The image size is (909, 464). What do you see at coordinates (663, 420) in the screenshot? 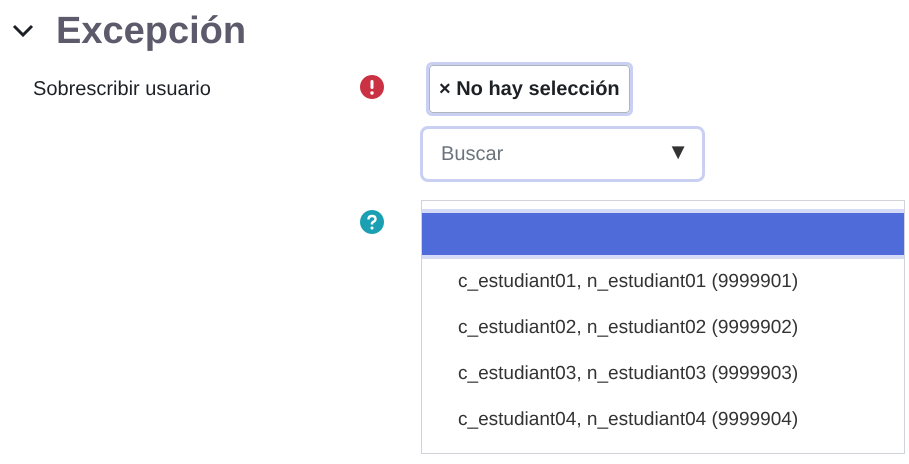
I see `dropdown-option: c_estudiant04, n_estudiant04 (9999904)` at bounding box center [663, 420].